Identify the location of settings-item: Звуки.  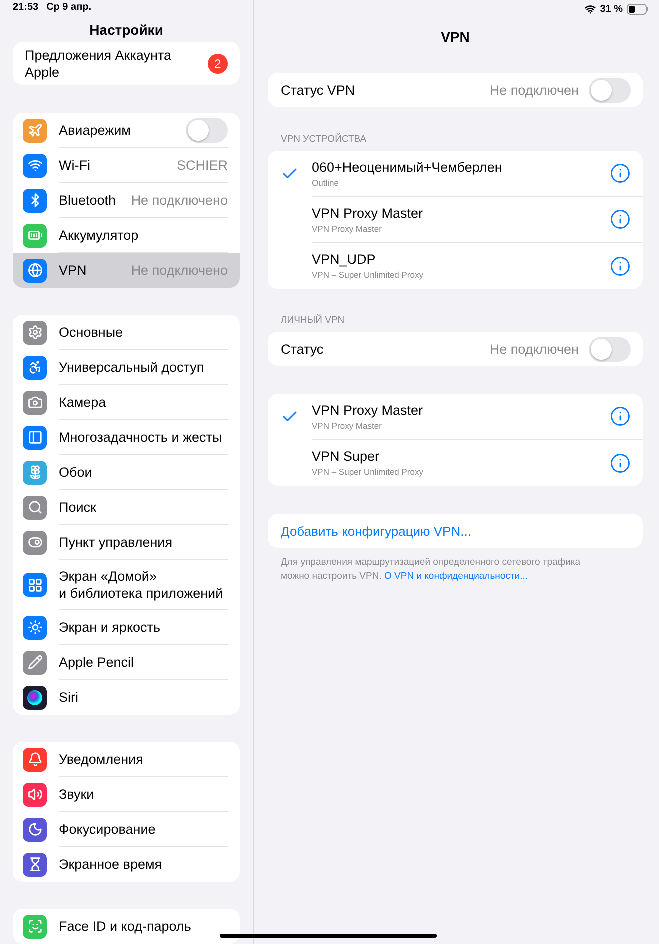
(126, 794).